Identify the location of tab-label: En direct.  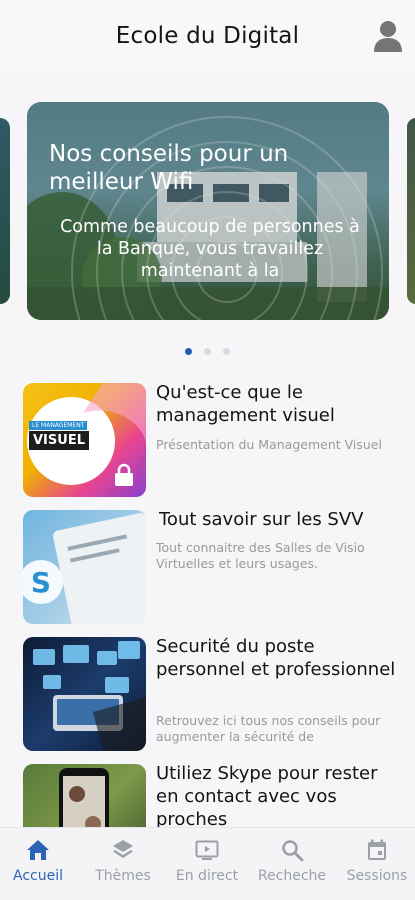
(207, 876).